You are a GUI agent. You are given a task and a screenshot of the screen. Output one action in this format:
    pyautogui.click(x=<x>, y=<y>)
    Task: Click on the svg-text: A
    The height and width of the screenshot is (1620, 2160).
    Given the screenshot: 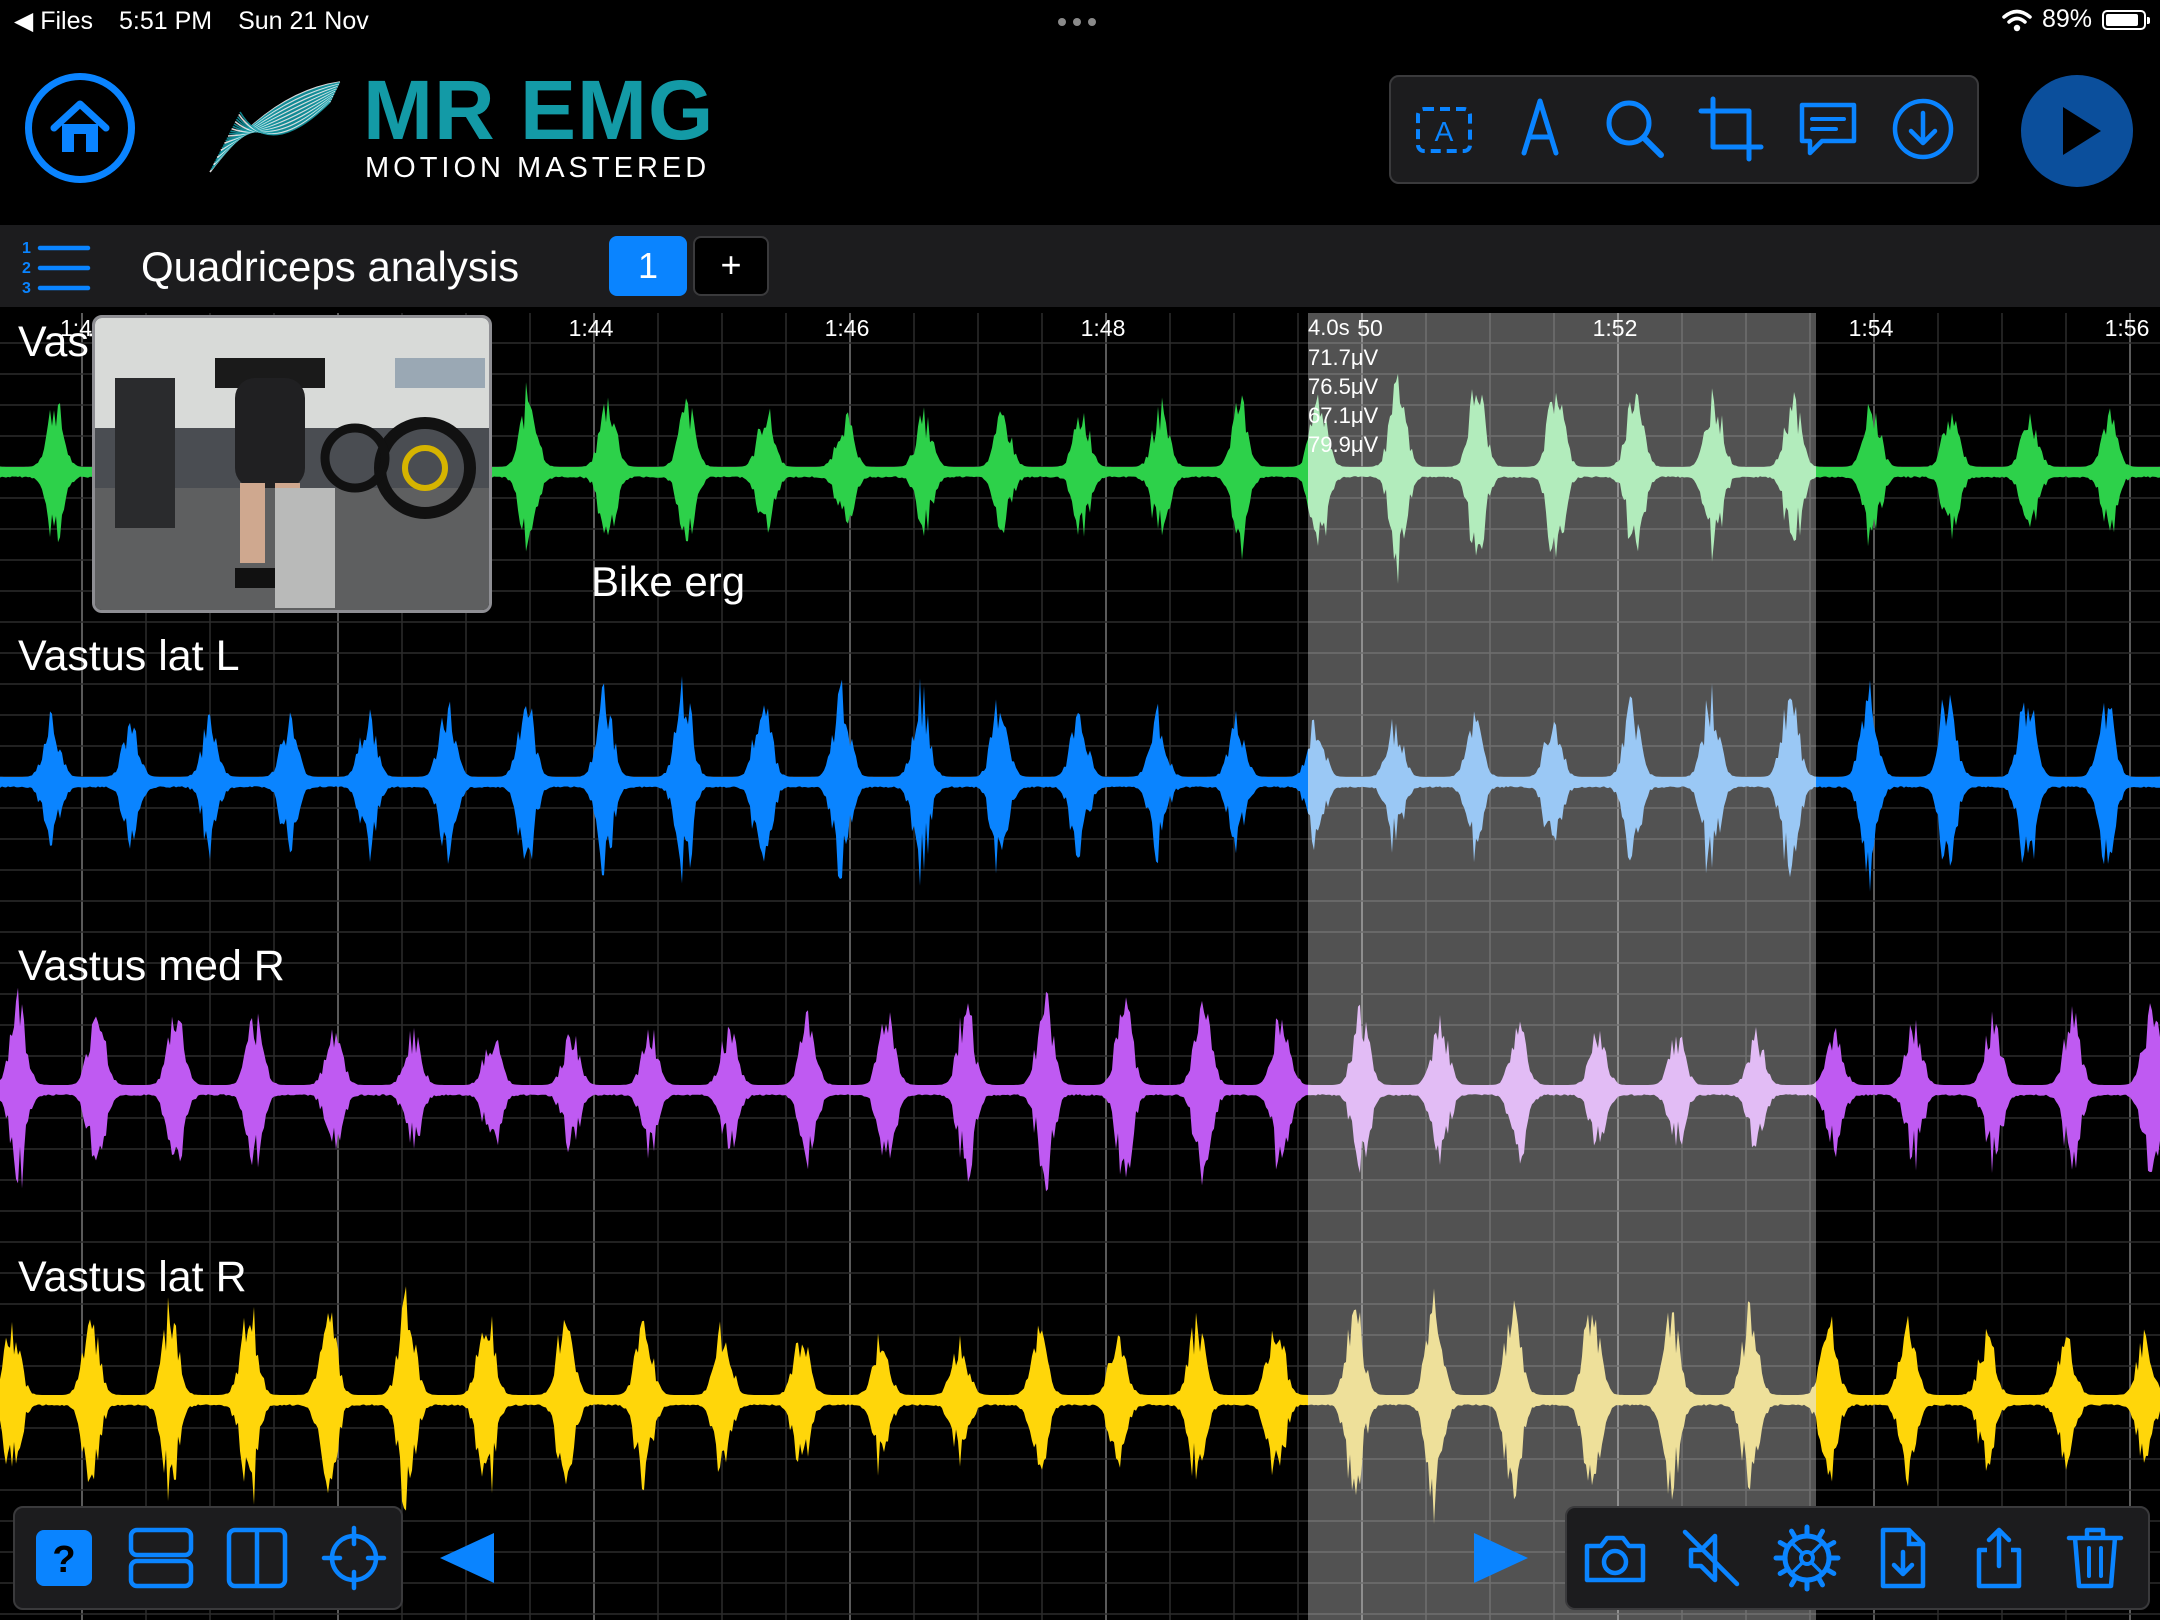 What is the action you would take?
    pyautogui.click(x=1444, y=131)
    